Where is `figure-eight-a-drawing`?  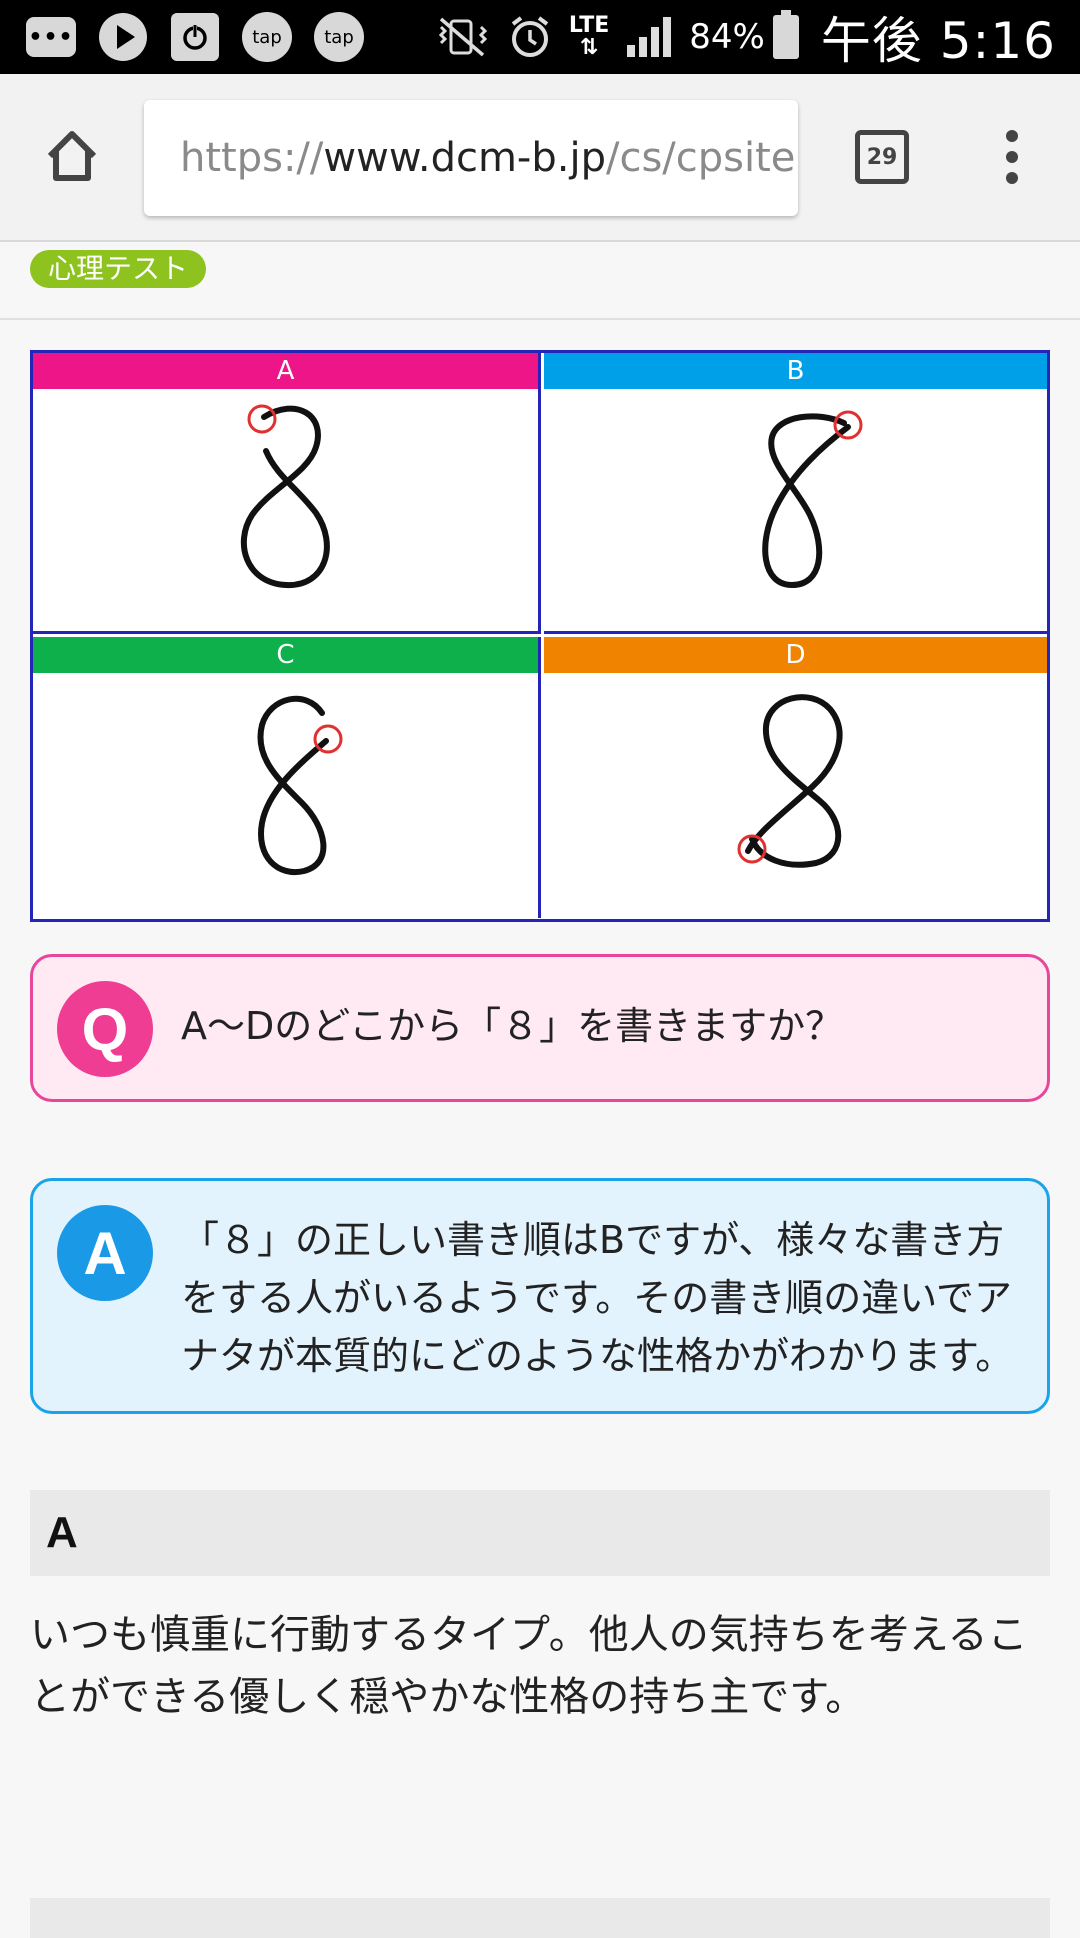 figure-eight-a-drawing is located at coordinates (285, 496).